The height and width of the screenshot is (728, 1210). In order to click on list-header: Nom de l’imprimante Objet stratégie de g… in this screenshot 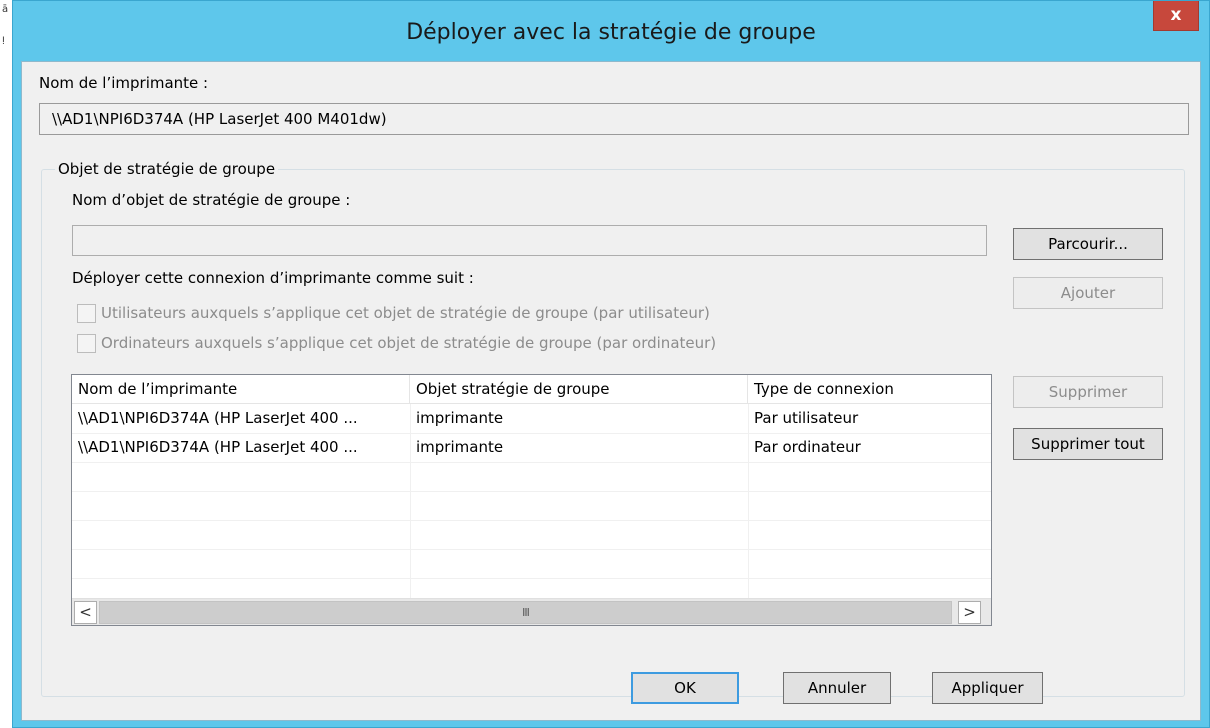, I will do `click(531, 389)`.